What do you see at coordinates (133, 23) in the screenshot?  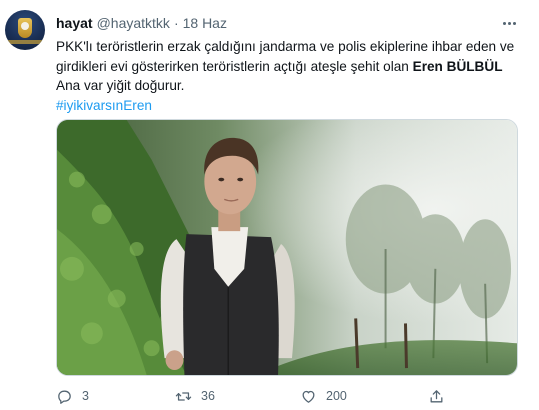 I see `author-handle: @hayatktkk` at bounding box center [133, 23].